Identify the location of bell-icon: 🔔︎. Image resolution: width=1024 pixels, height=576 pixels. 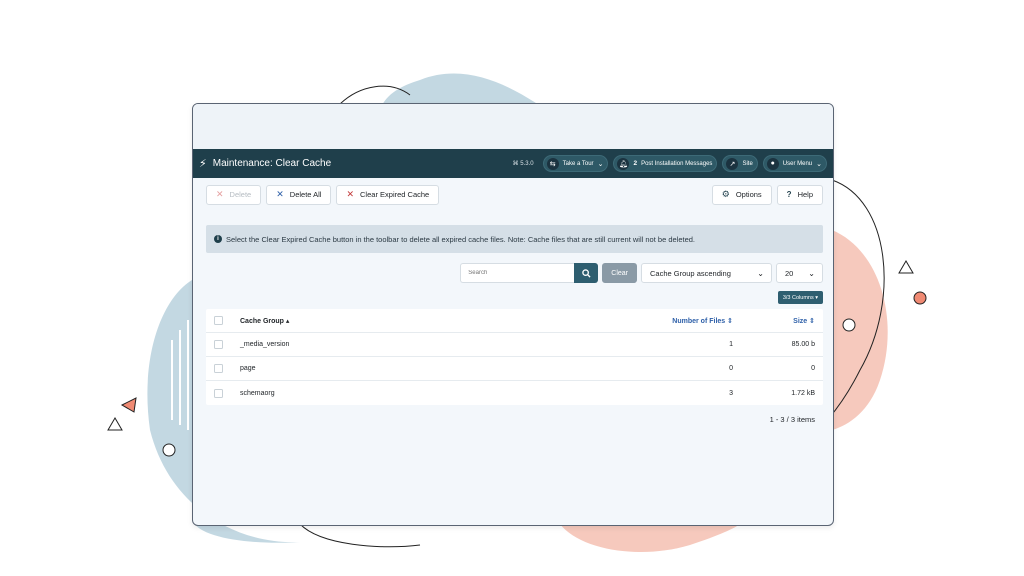
(623, 163).